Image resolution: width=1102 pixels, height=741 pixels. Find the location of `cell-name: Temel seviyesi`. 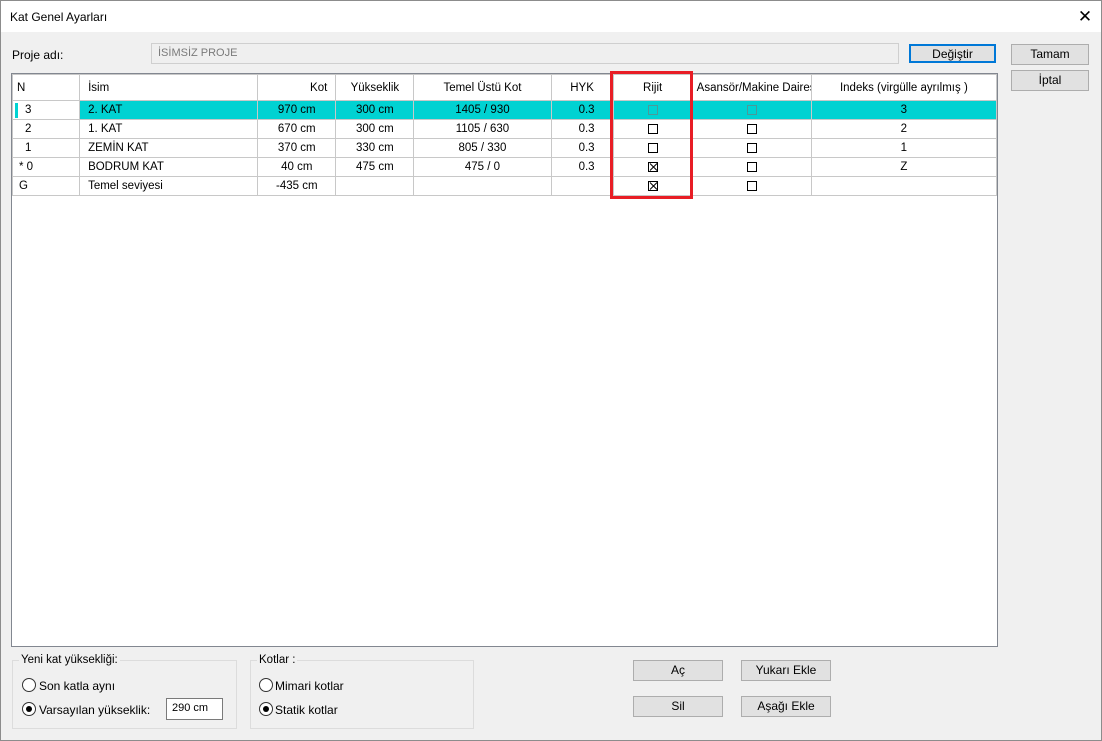

cell-name: Temel seviyesi is located at coordinates (169, 186).